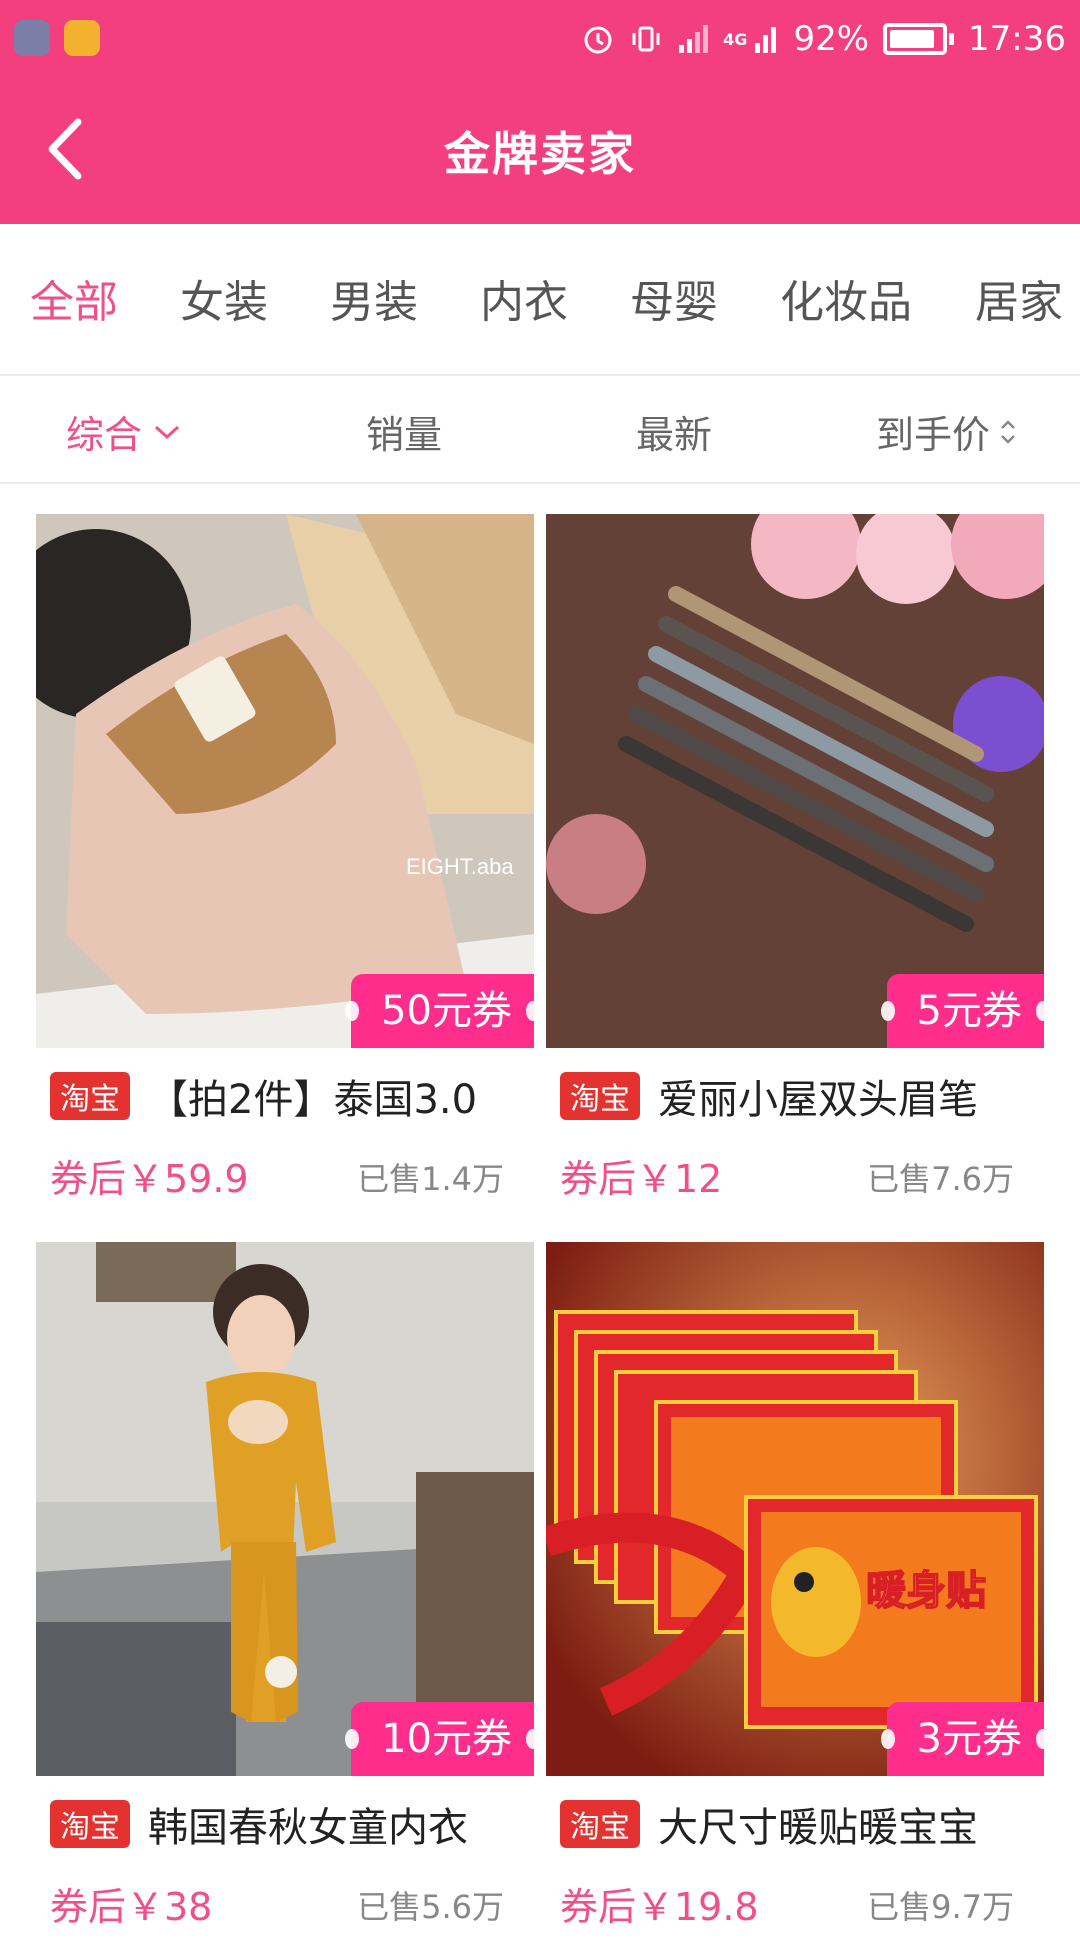 This screenshot has width=1080, height=1942. What do you see at coordinates (674, 298) in the screenshot?
I see `tab-baby: 母婴` at bounding box center [674, 298].